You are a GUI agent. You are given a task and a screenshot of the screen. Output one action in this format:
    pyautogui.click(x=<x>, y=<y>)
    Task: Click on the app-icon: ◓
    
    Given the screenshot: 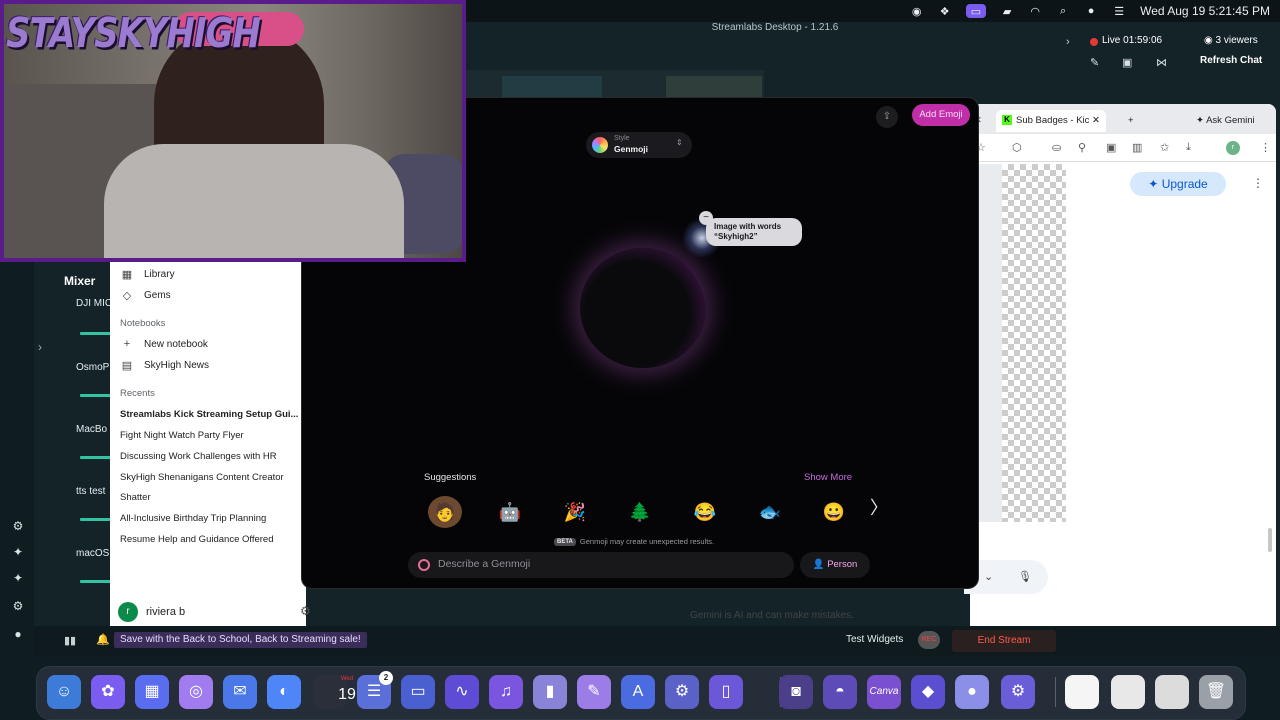 What is the action you would take?
    pyautogui.click(x=840, y=692)
    